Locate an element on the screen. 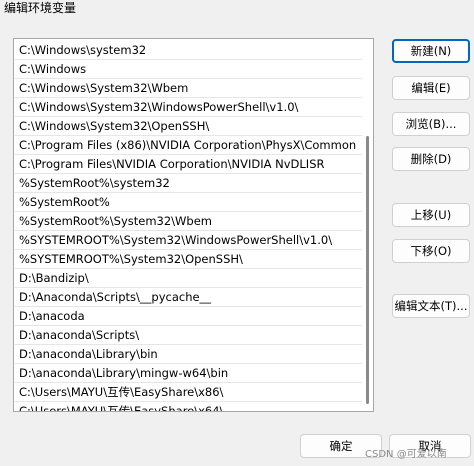 The image size is (474, 466). list-item: D:\anaconda\Scripts\ is located at coordinates (189, 335).